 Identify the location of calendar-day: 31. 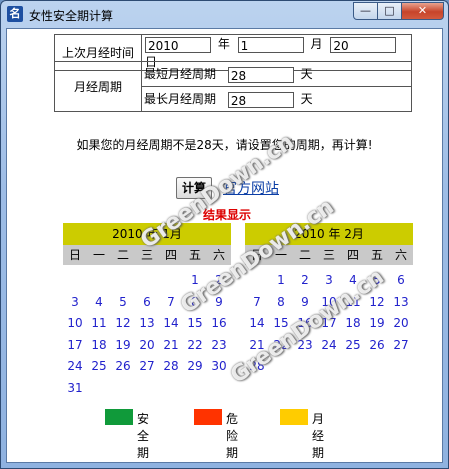
(75, 388).